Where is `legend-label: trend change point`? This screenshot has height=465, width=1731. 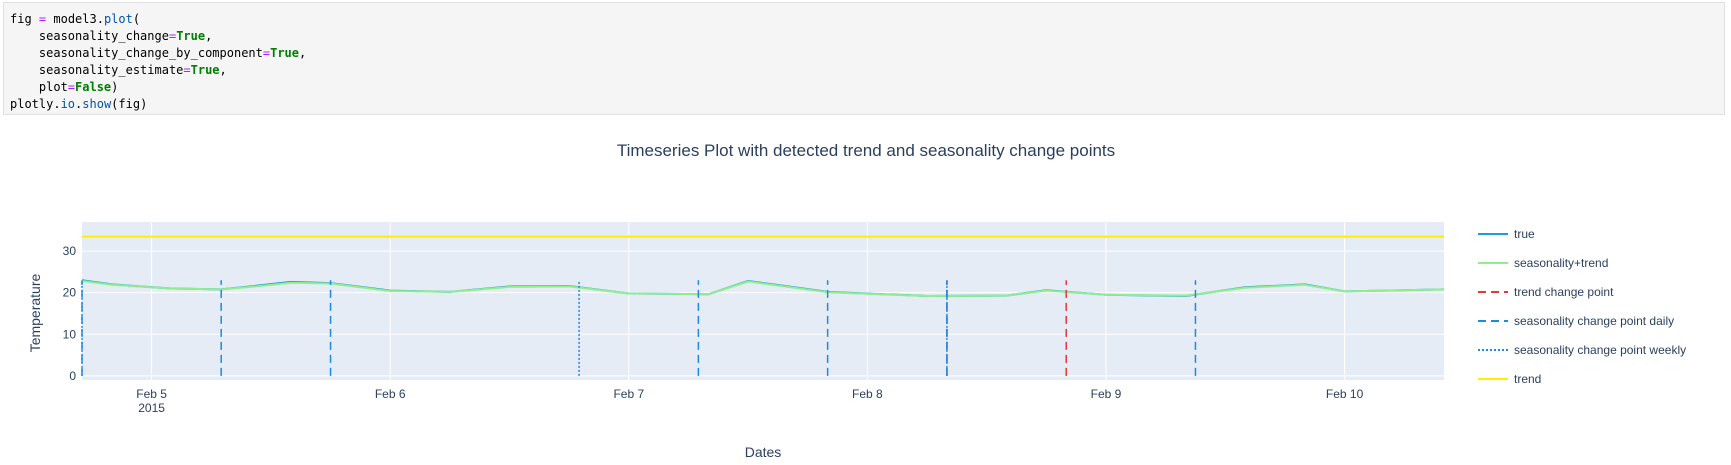 legend-label: trend change point is located at coordinates (1564, 292).